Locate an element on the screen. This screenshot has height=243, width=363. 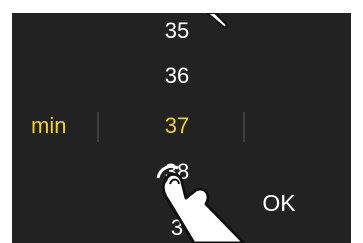
wheel-value-36: 36 is located at coordinates (177, 76).